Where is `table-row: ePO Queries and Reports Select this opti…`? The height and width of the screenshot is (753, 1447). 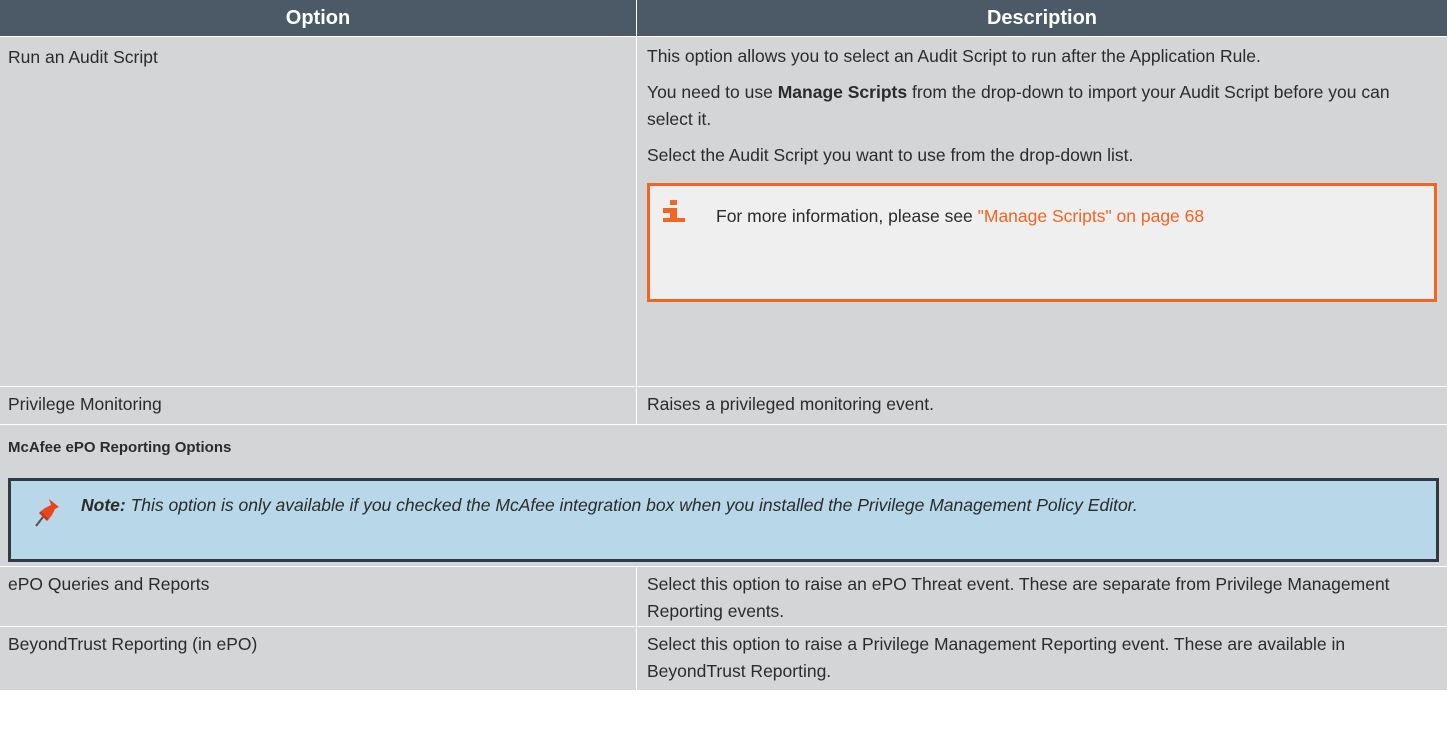 table-row: ePO Queries and Reports Select this opti… is located at coordinates (723, 596).